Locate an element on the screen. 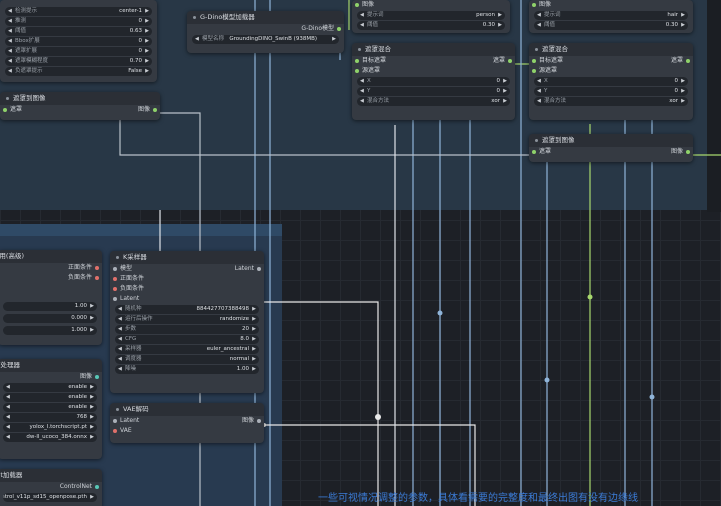 This screenshot has height=506, width=721. detect-node-right: 图像 ◀ 提示词 hair ▶ ◀ 阈值 0.30 ▶ is located at coordinates (611, 16).